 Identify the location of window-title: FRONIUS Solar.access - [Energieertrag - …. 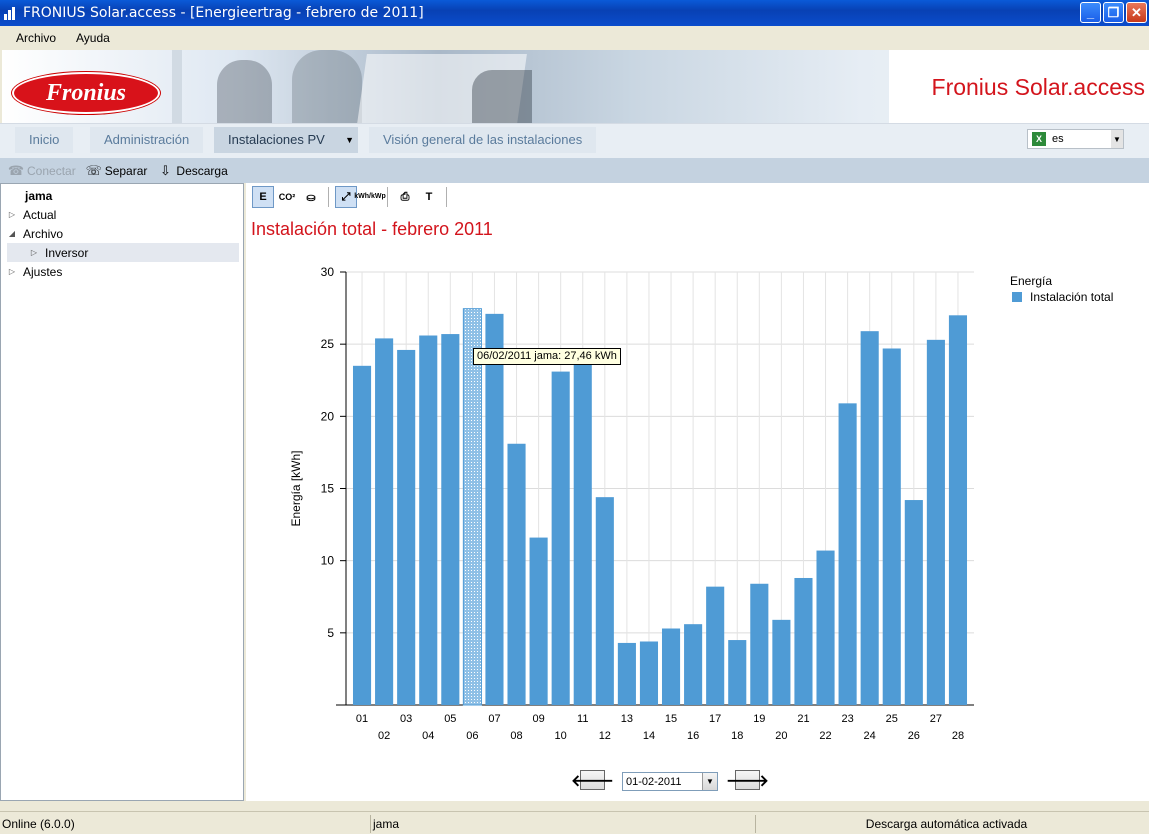
(223, 13).